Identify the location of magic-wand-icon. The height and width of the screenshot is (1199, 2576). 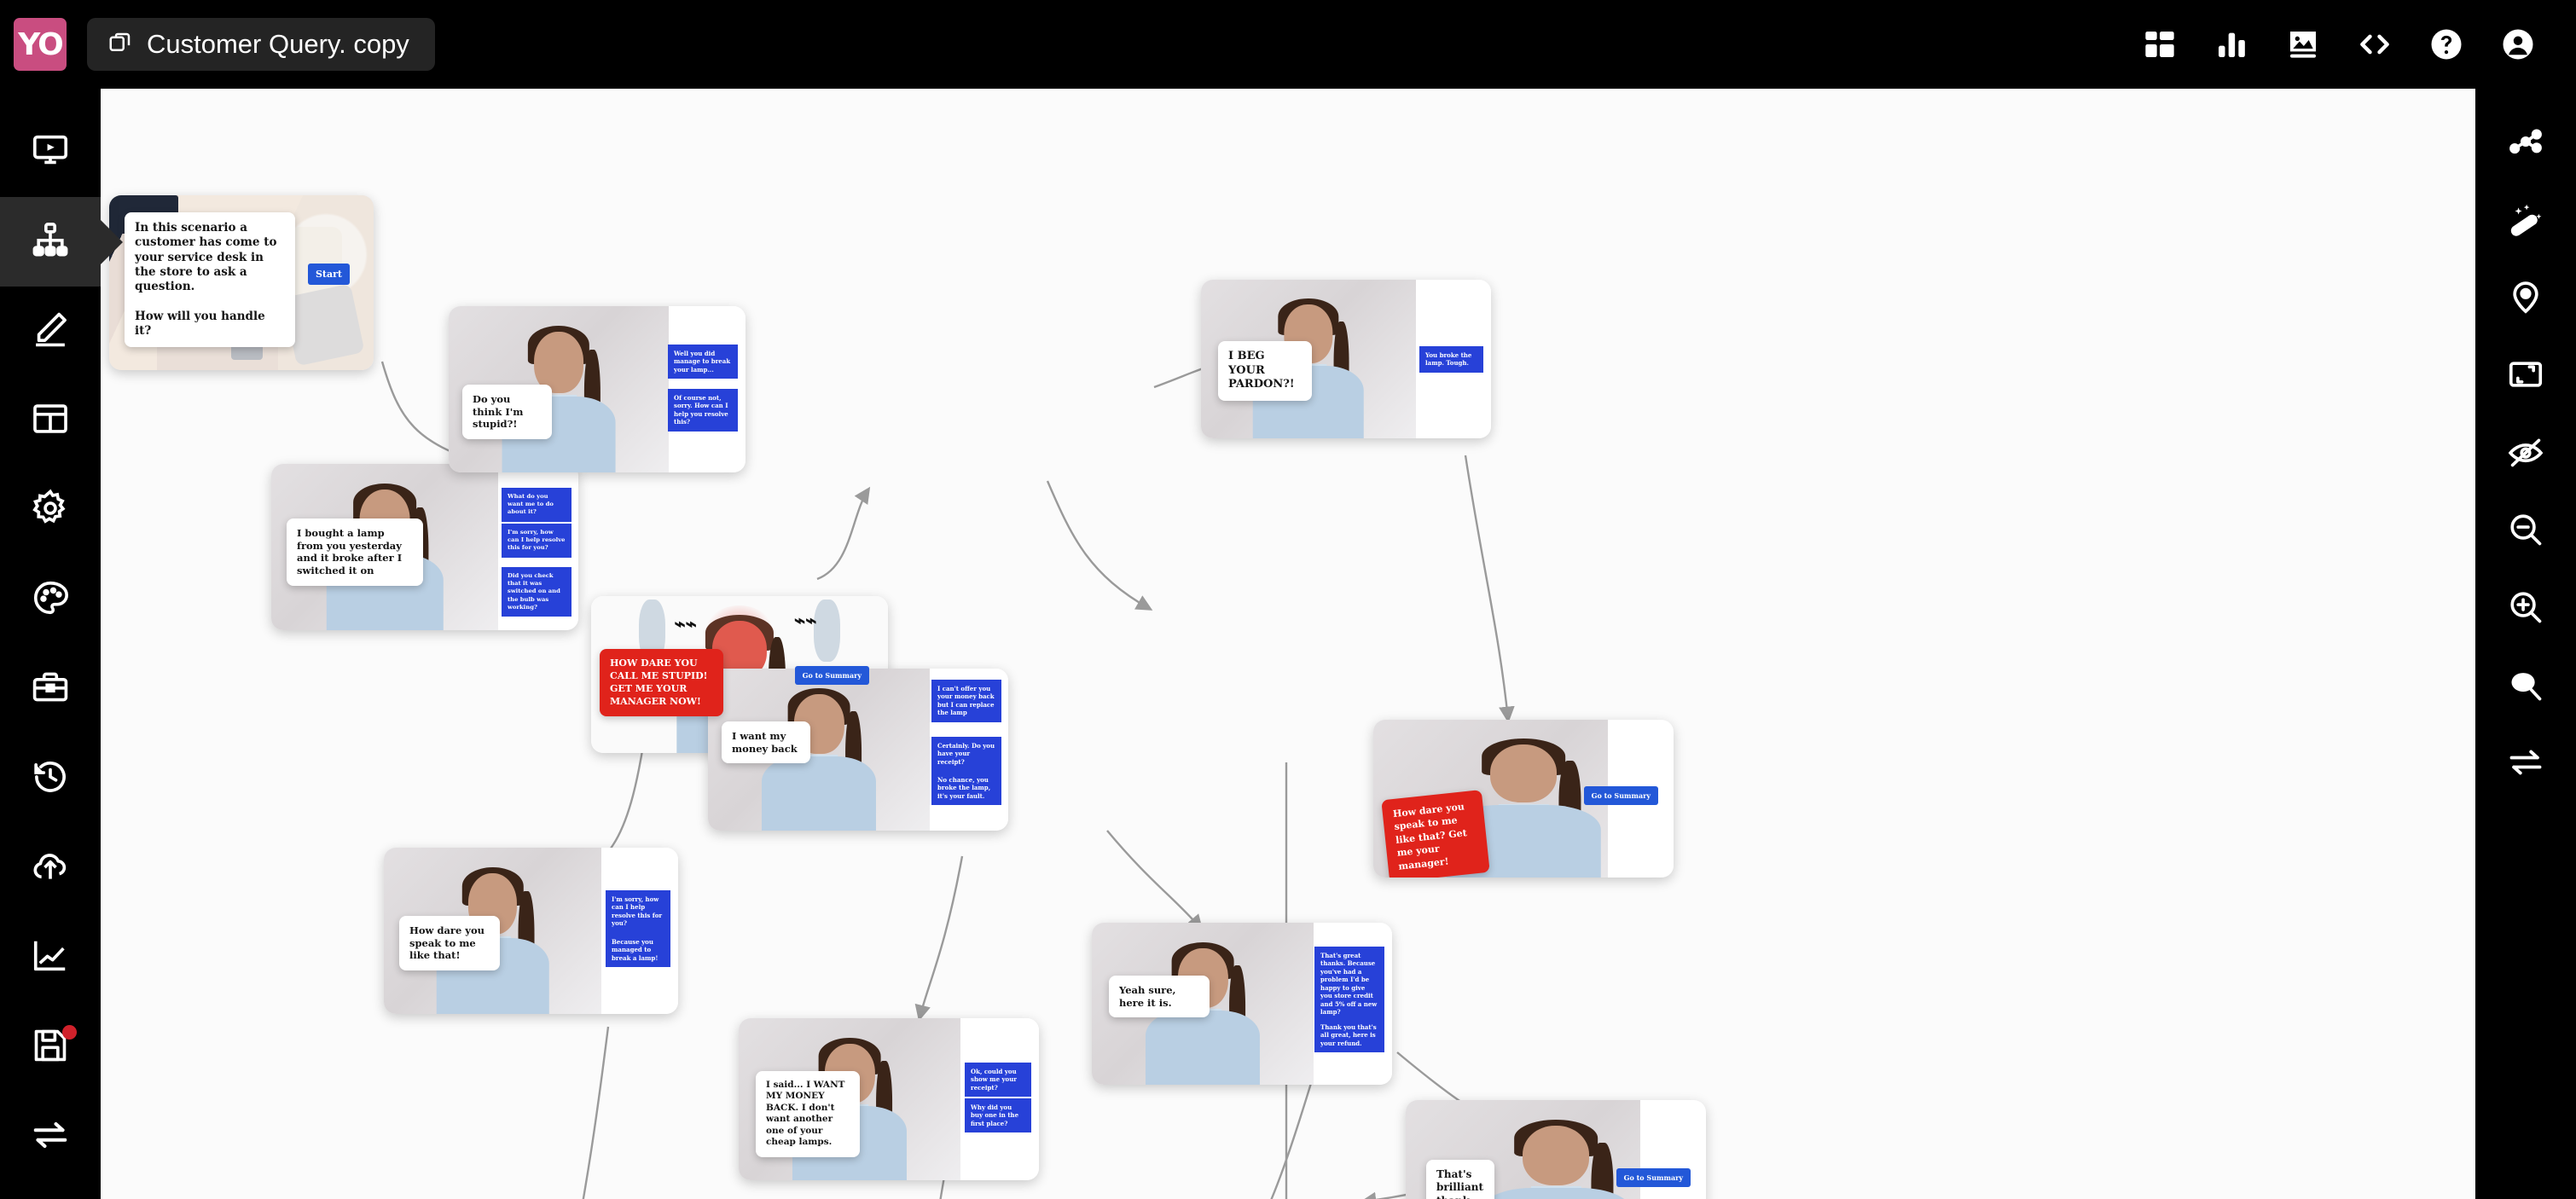
(2525, 219).